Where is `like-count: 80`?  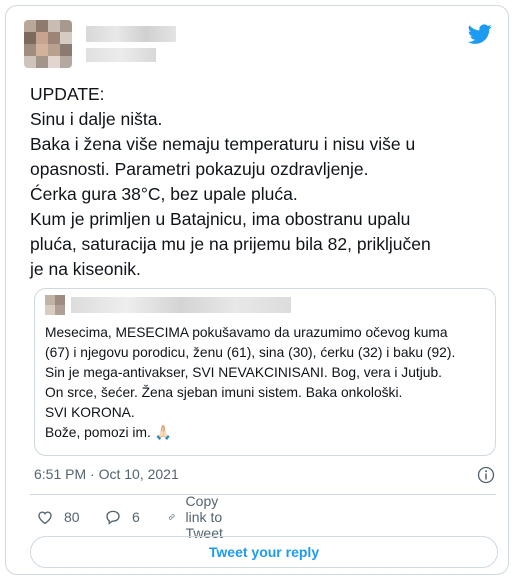
like-count: 80 is located at coordinates (72, 517).